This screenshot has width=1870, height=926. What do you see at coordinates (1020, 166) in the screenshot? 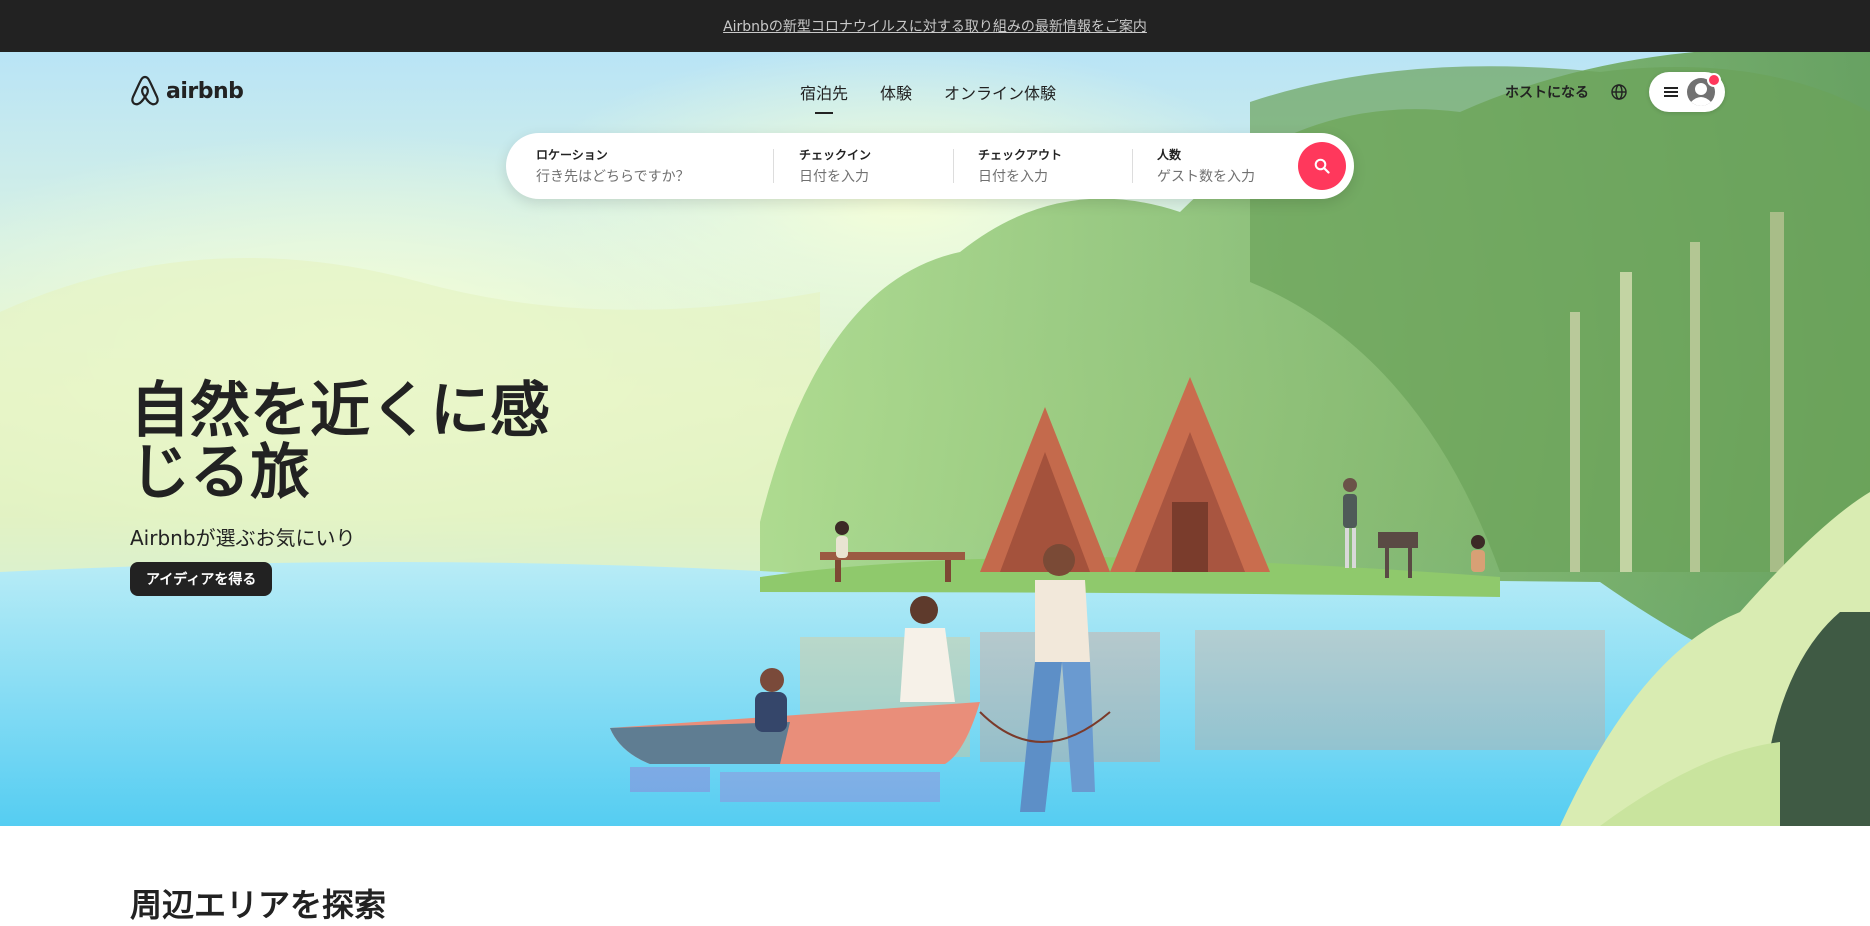
I see `checkout-field: チェックアウト 日付を入力` at bounding box center [1020, 166].